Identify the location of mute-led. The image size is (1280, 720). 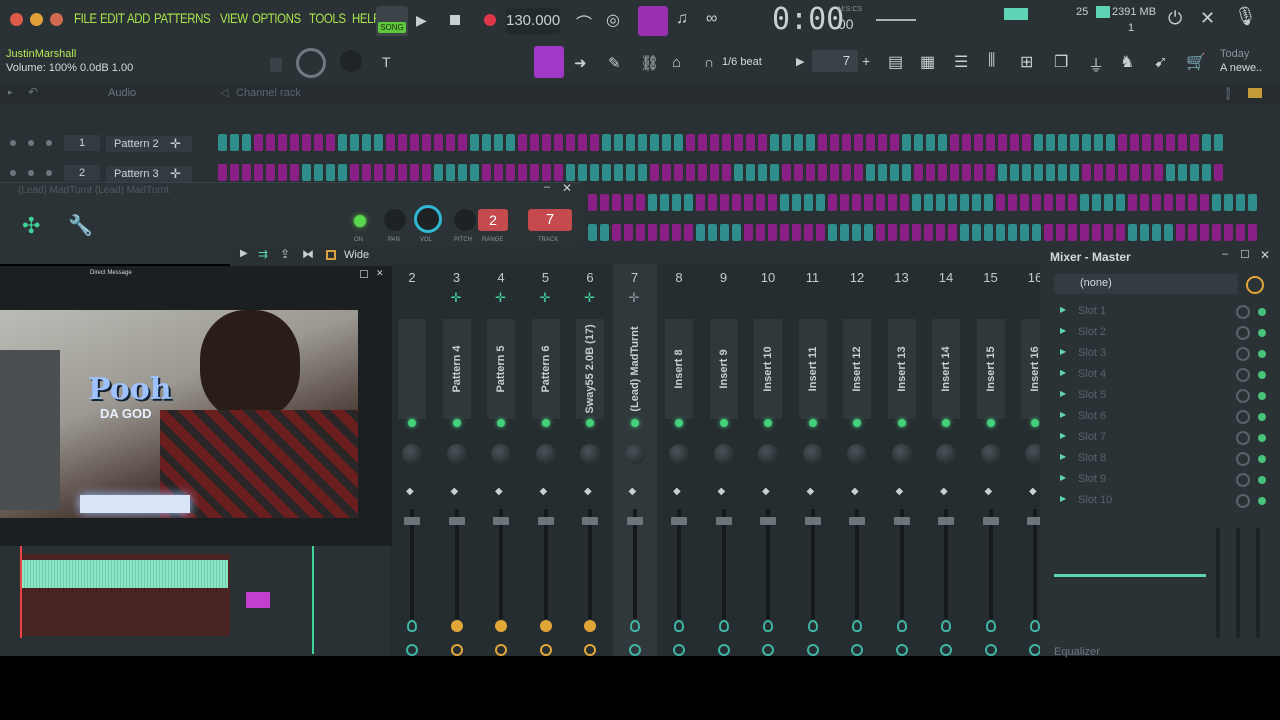
(13, 173).